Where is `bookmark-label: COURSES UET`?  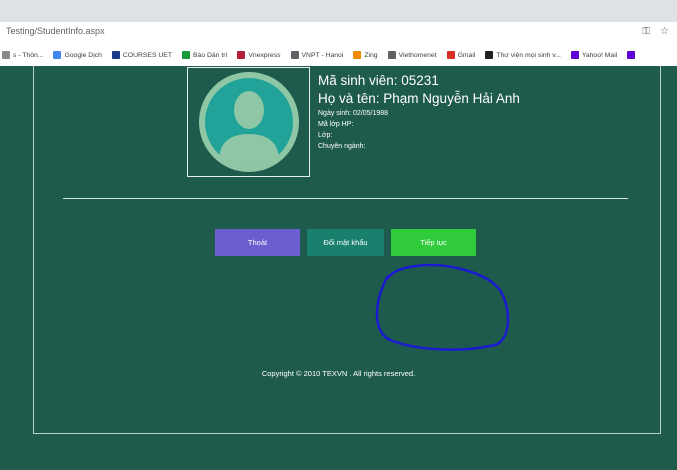 bookmark-label: COURSES UET is located at coordinates (147, 55).